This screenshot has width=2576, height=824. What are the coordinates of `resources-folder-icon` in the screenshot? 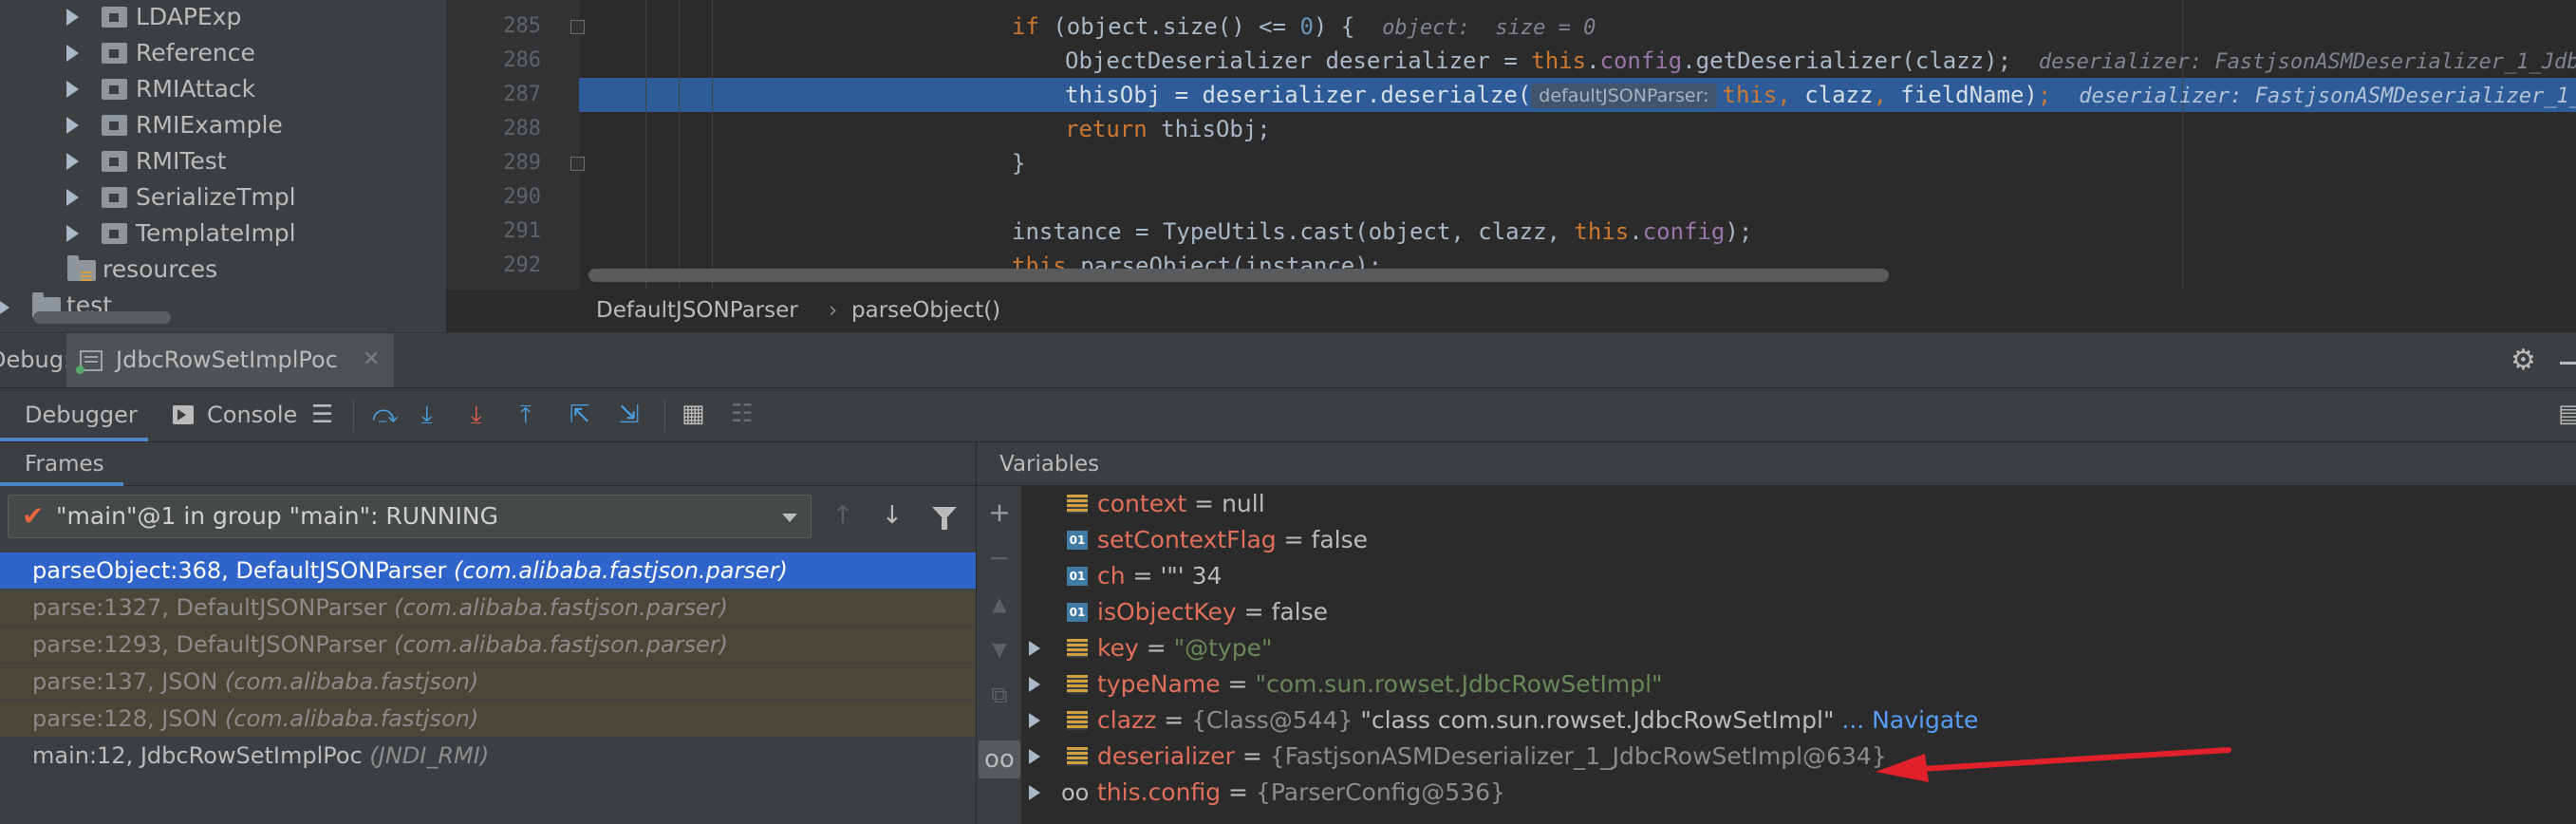 It's located at (81, 269).